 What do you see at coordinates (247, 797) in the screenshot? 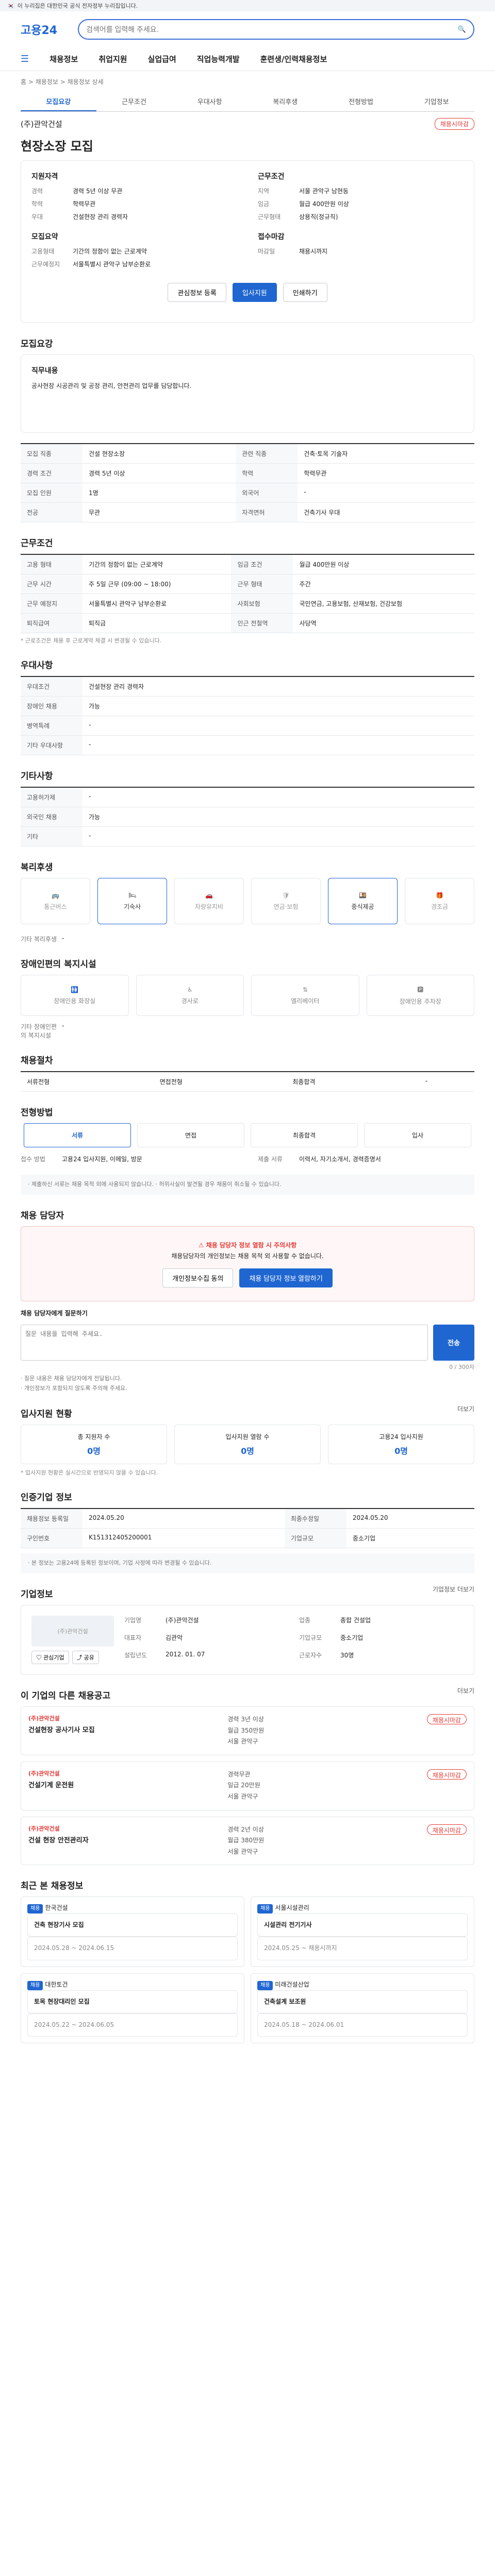
I see `table-row: 고용허가제 -` at bounding box center [247, 797].